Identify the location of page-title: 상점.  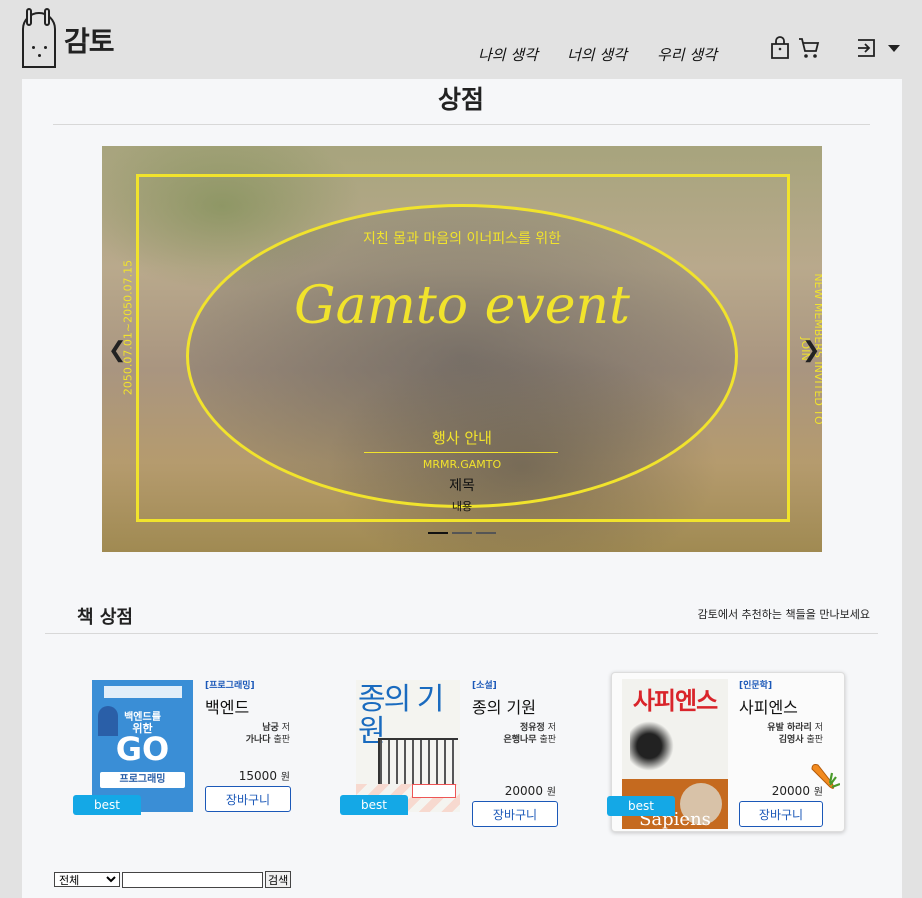
(460, 99).